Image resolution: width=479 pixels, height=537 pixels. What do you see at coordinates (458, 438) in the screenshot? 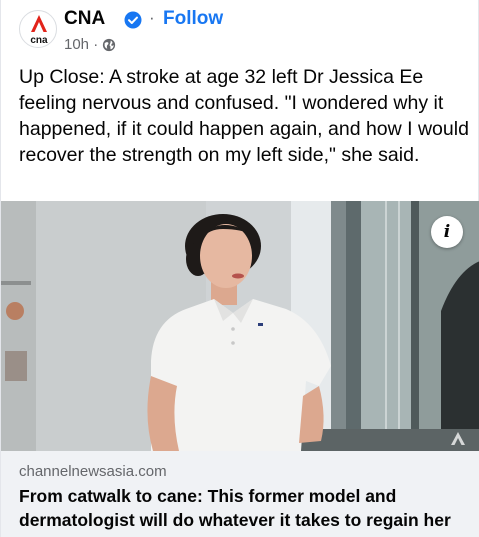
I see `cna-watermark-icon` at bounding box center [458, 438].